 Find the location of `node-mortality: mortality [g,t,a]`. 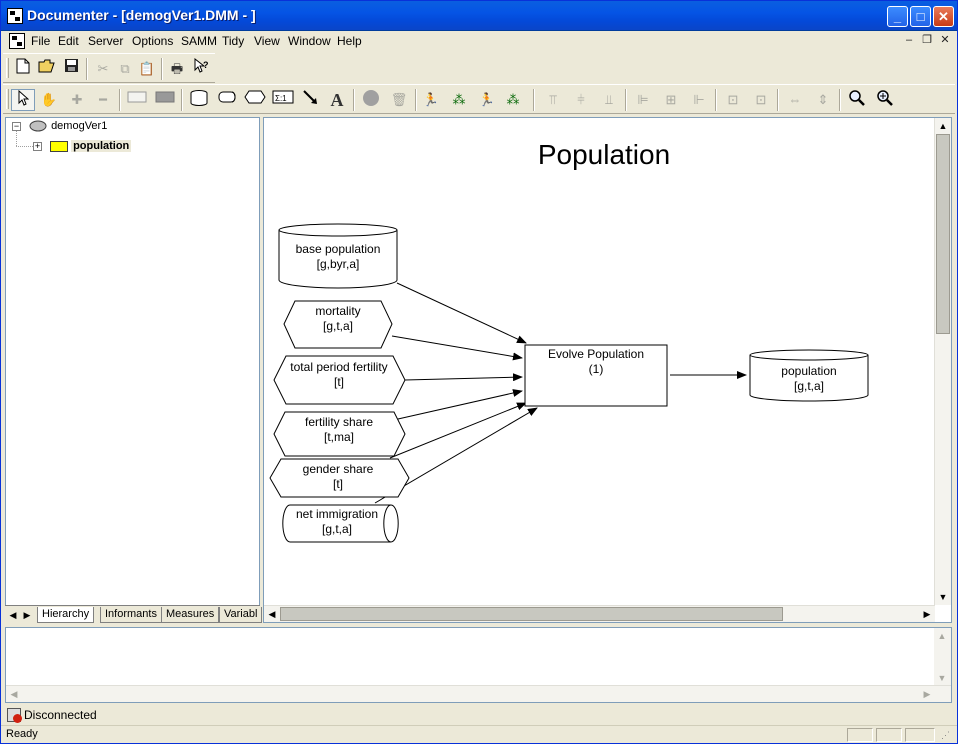

node-mortality: mortality [g,t,a] is located at coordinates (338, 324).